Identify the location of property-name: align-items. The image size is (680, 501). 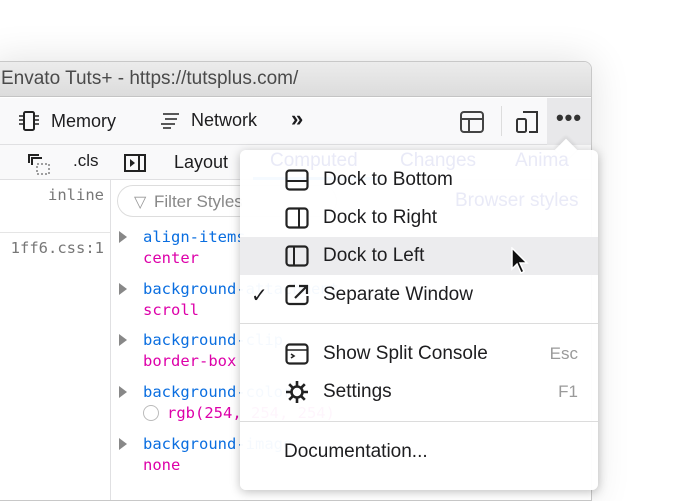
(194, 237).